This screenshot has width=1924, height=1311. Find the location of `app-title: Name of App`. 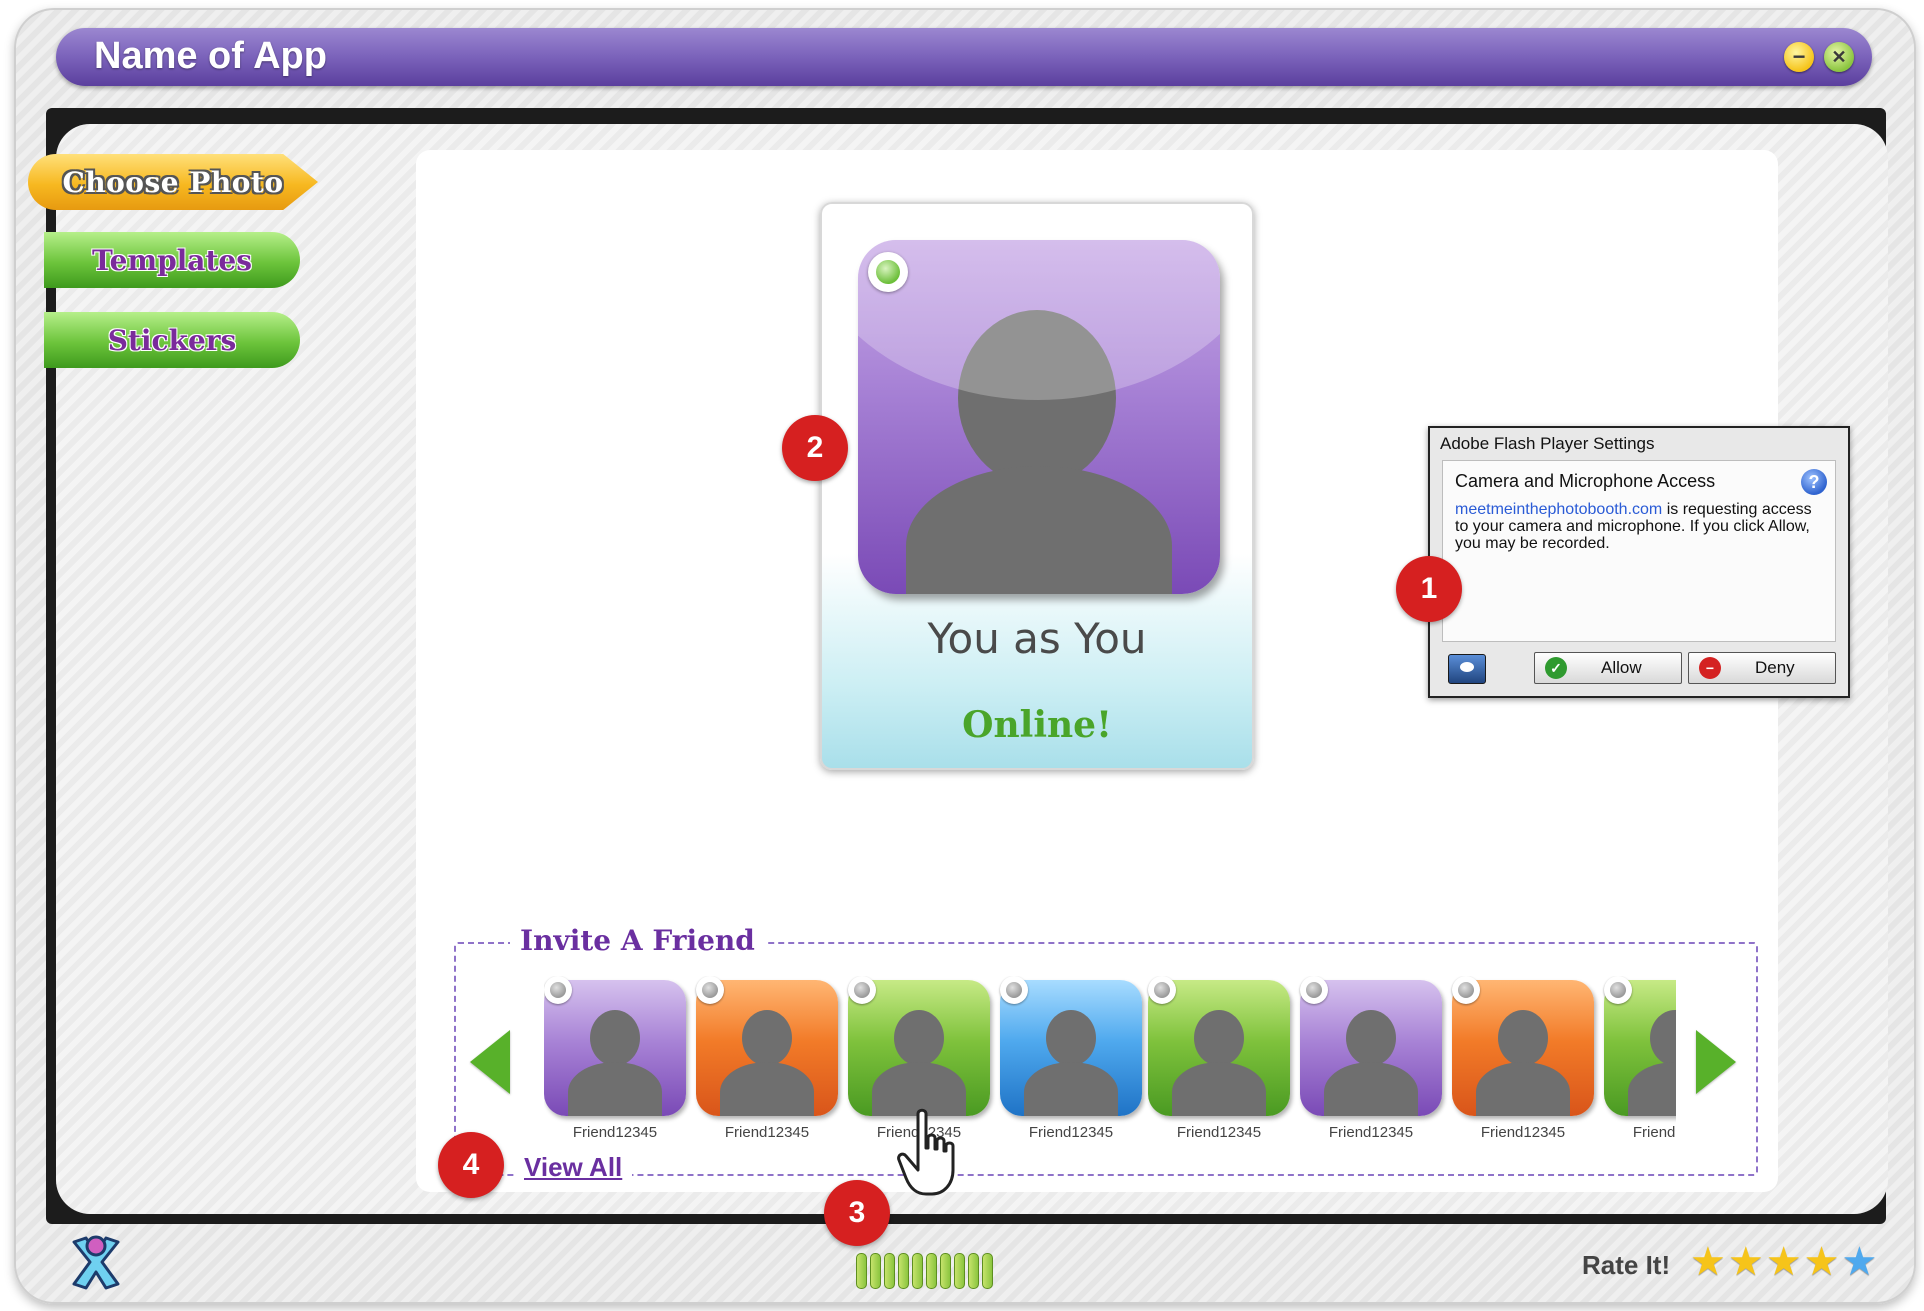

app-title: Name of App is located at coordinates (210, 56).